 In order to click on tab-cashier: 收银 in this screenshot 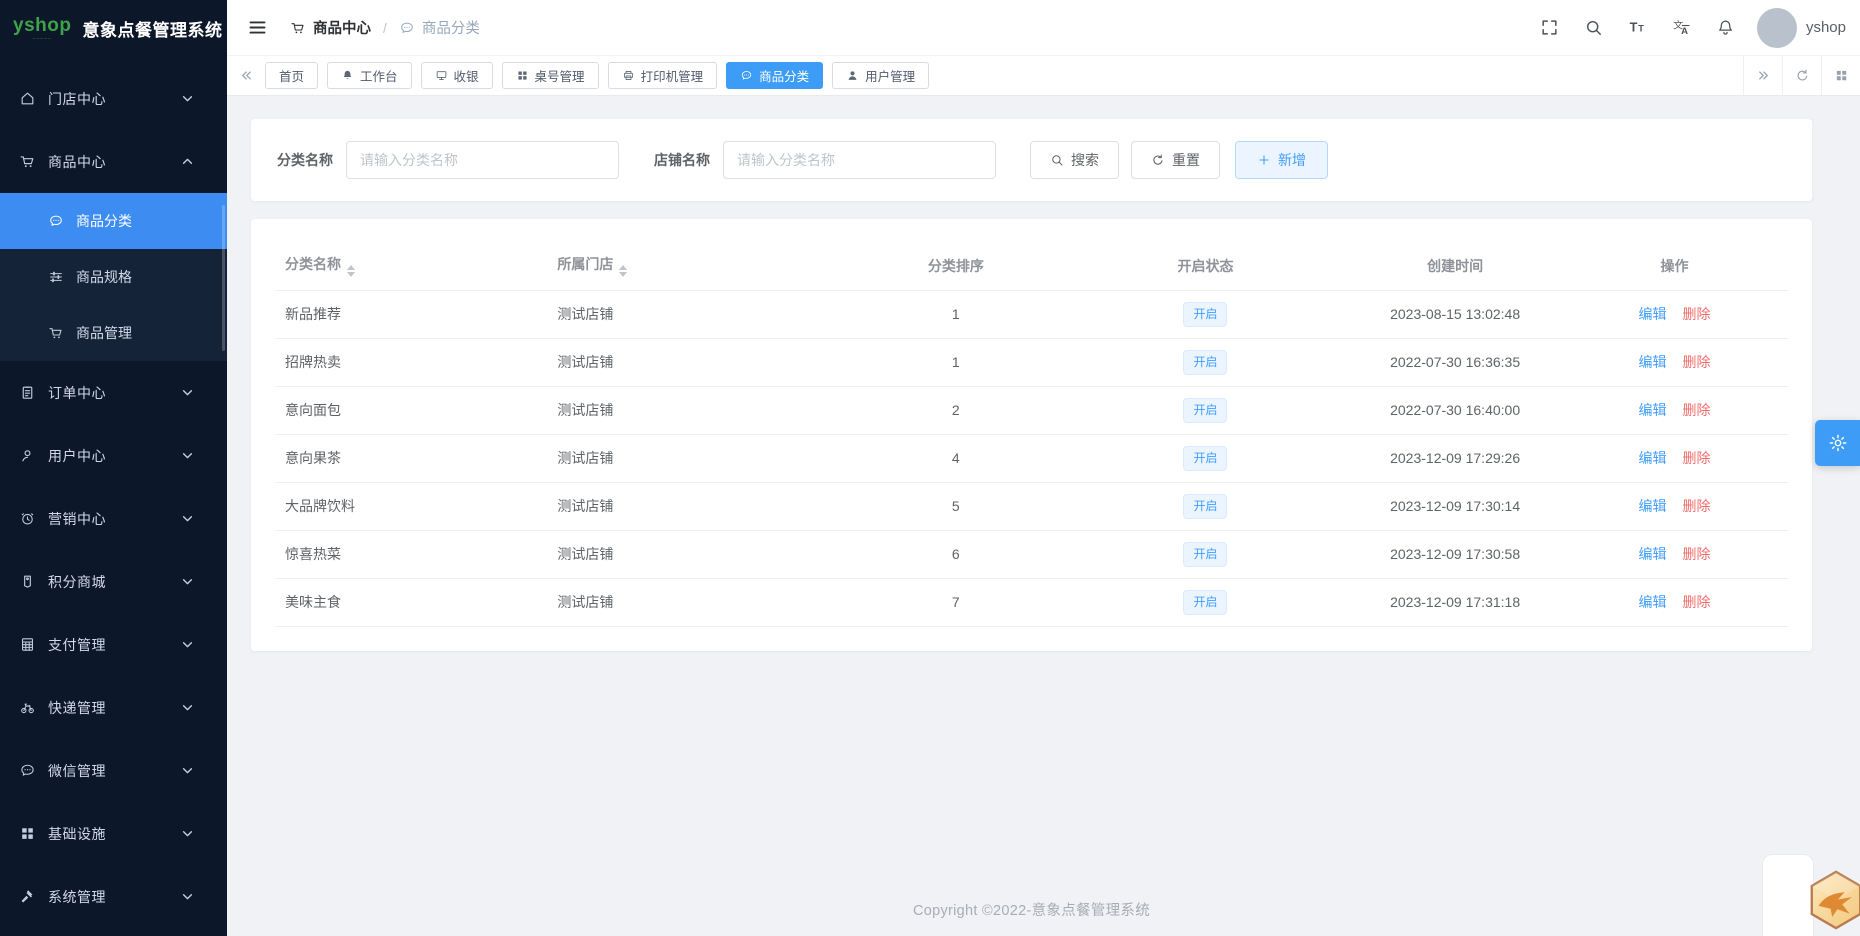, I will do `click(456, 75)`.